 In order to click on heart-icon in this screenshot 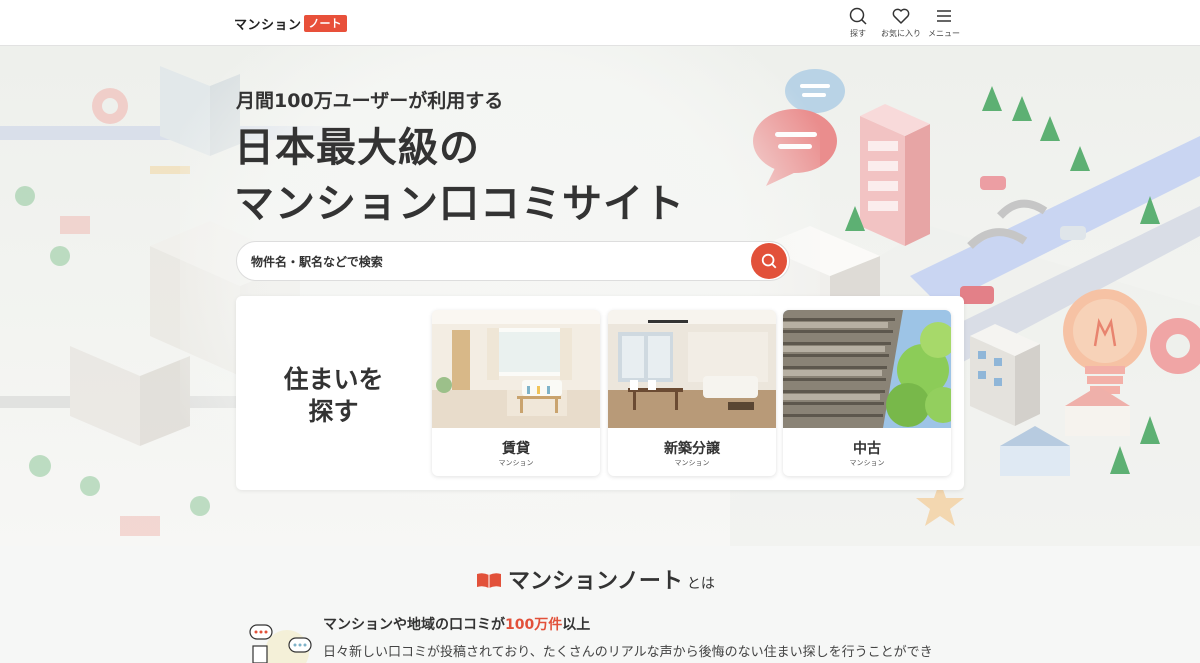, I will do `click(901, 16)`.